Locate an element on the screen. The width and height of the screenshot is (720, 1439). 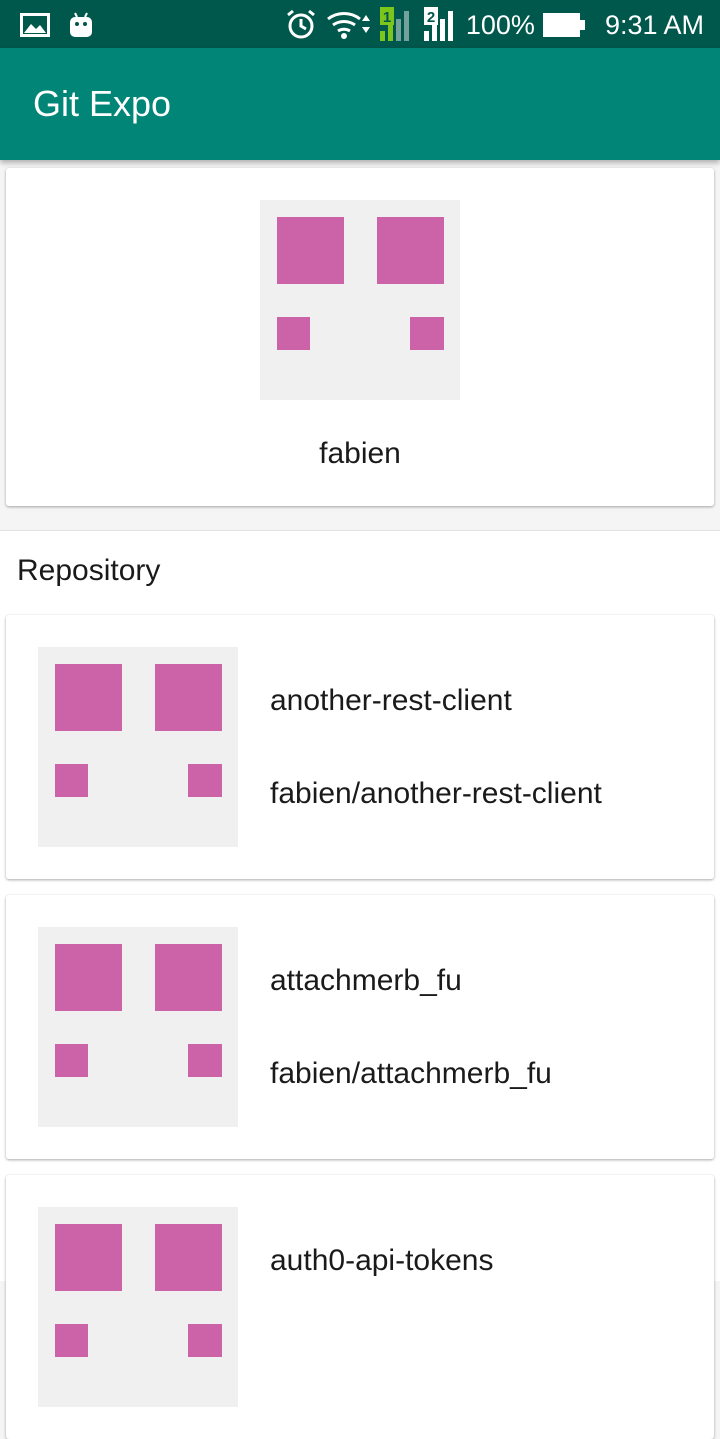
repo-name: attachmerb_fu is located at coordinates (366, 980).